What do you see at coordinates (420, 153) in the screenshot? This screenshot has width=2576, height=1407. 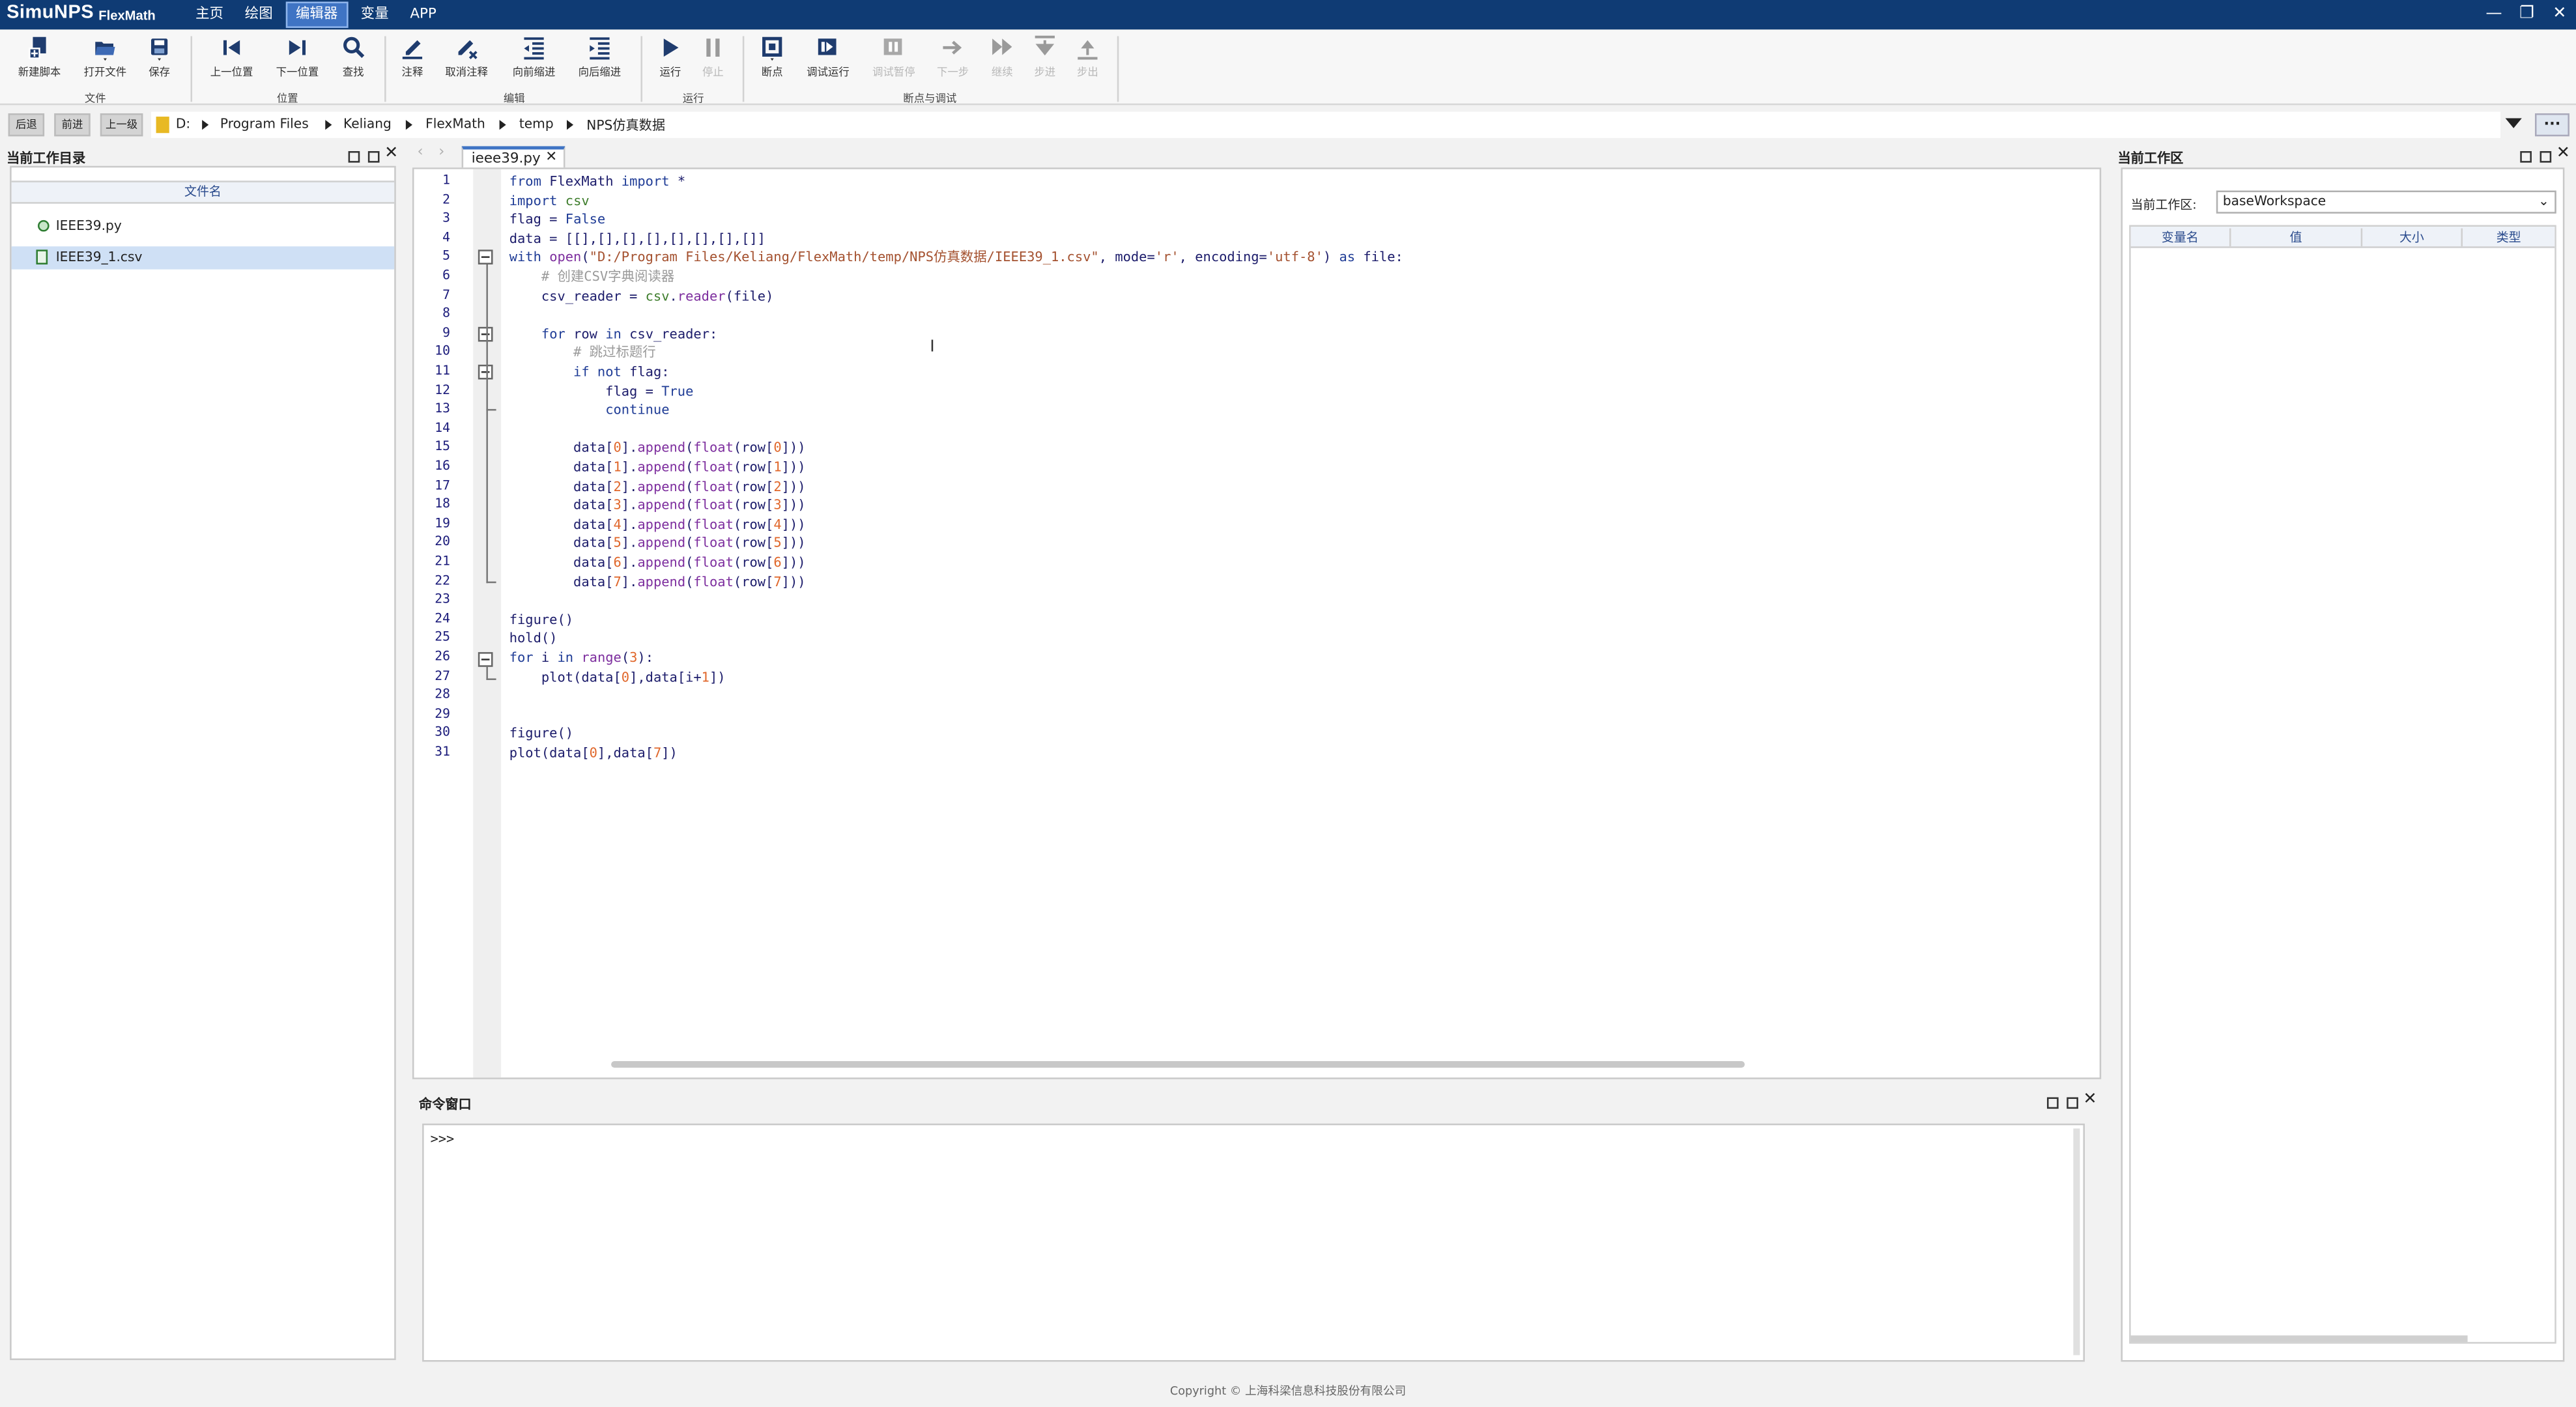 I see `tab-scroll-left-icon: ‹` at bounding box center [420, 153].